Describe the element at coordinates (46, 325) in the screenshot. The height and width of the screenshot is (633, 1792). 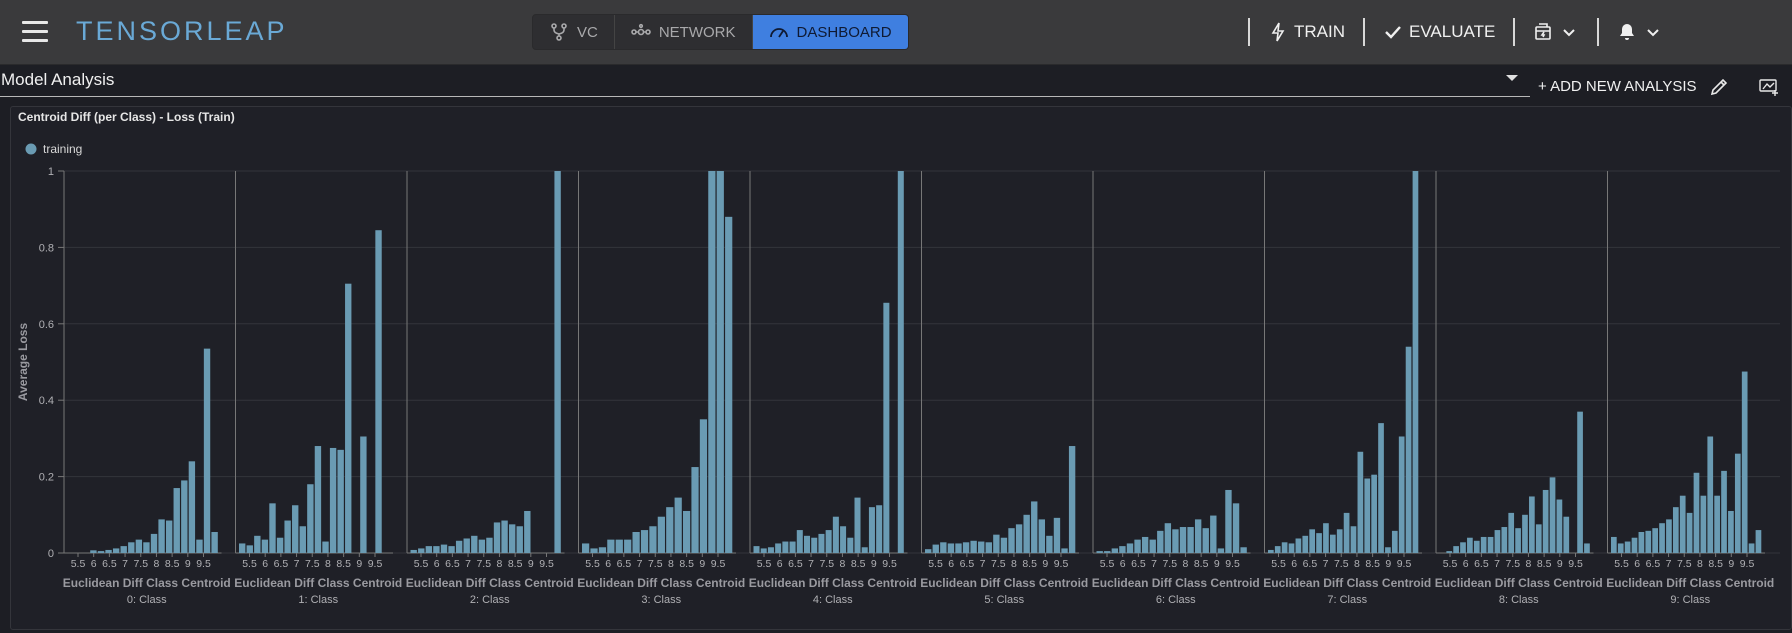
I see `y-tick-label: 0.6` at that location.